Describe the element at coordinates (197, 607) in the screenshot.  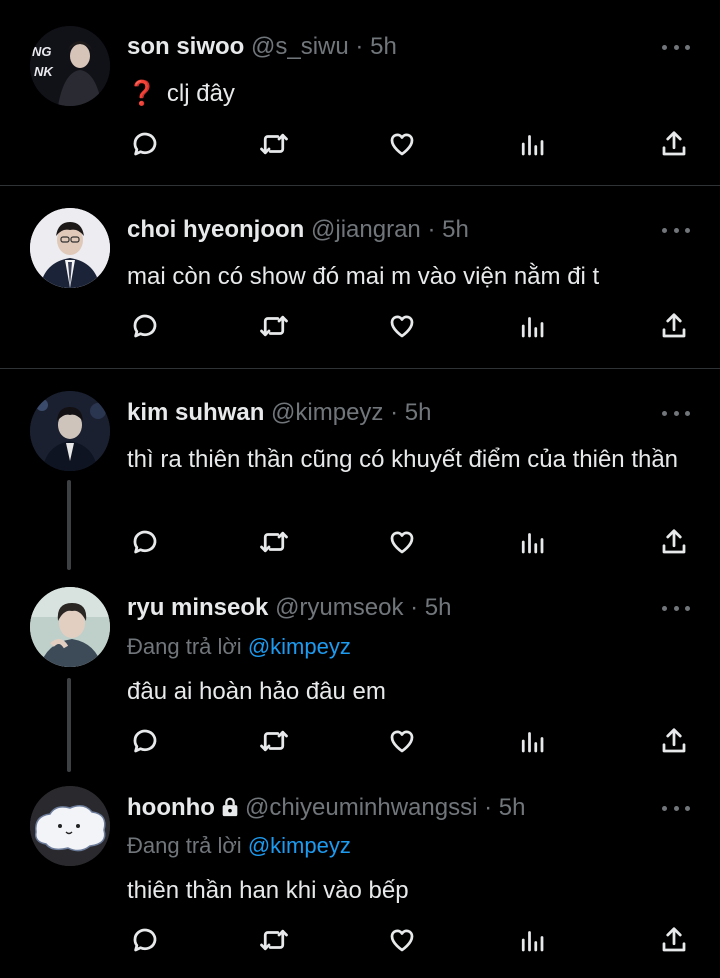
I see `display-name: ryu minseok` at that location.